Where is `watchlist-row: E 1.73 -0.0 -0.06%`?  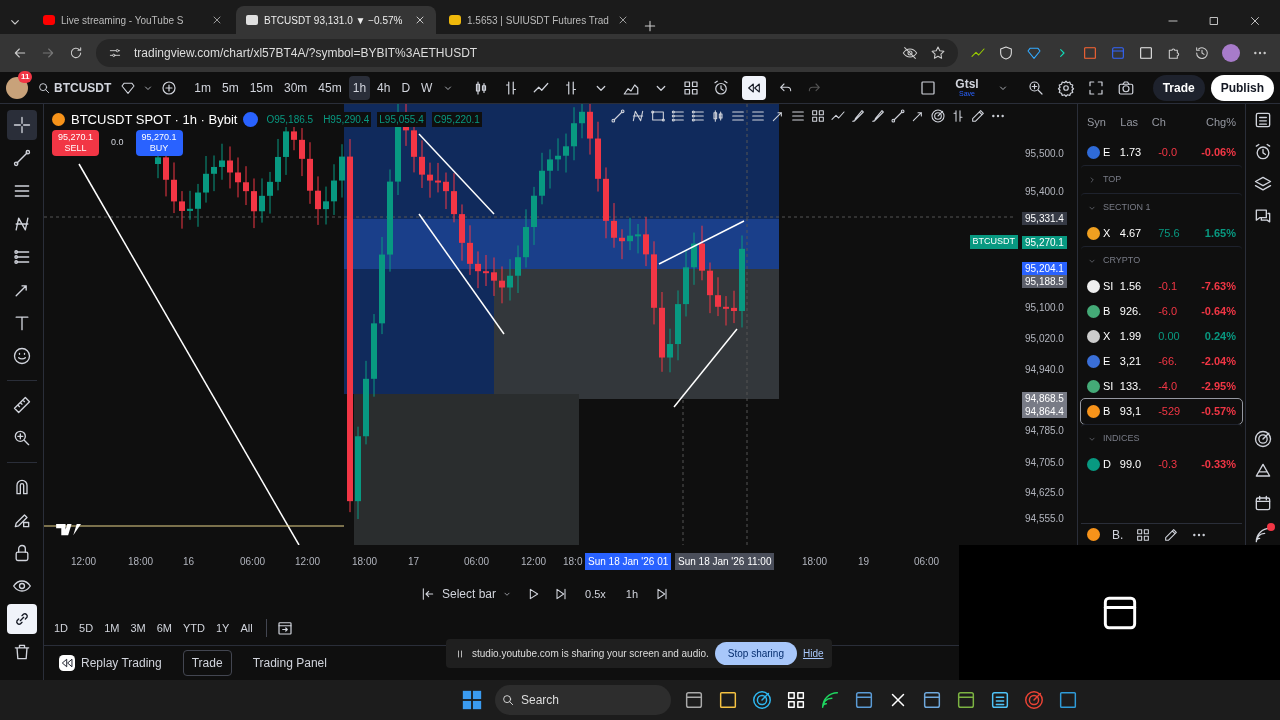 watchlist-row: E 1.73 -0.0 -0.06% is located at coordinates (1161, 152).